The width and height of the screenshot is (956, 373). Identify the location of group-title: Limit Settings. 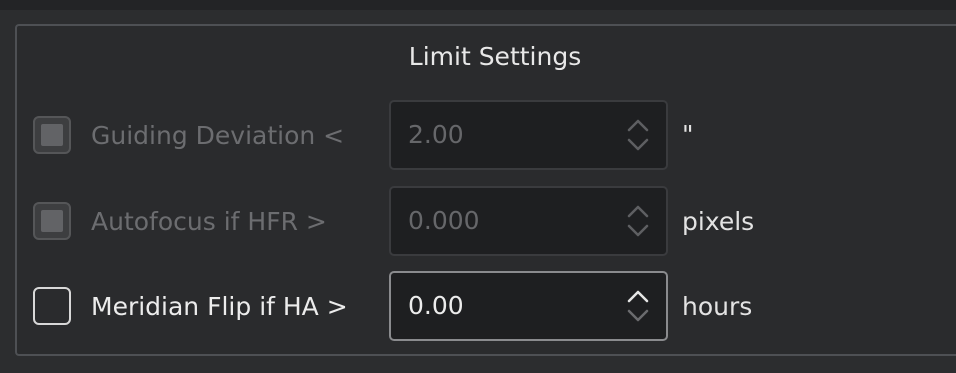
(495, 56).